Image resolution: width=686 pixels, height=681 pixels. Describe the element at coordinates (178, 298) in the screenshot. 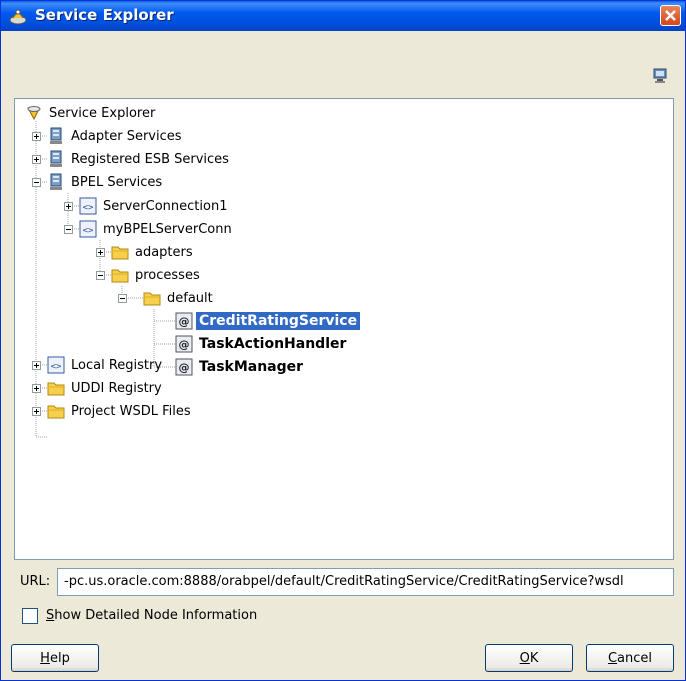

I see `tree-item-default: default` at that location.